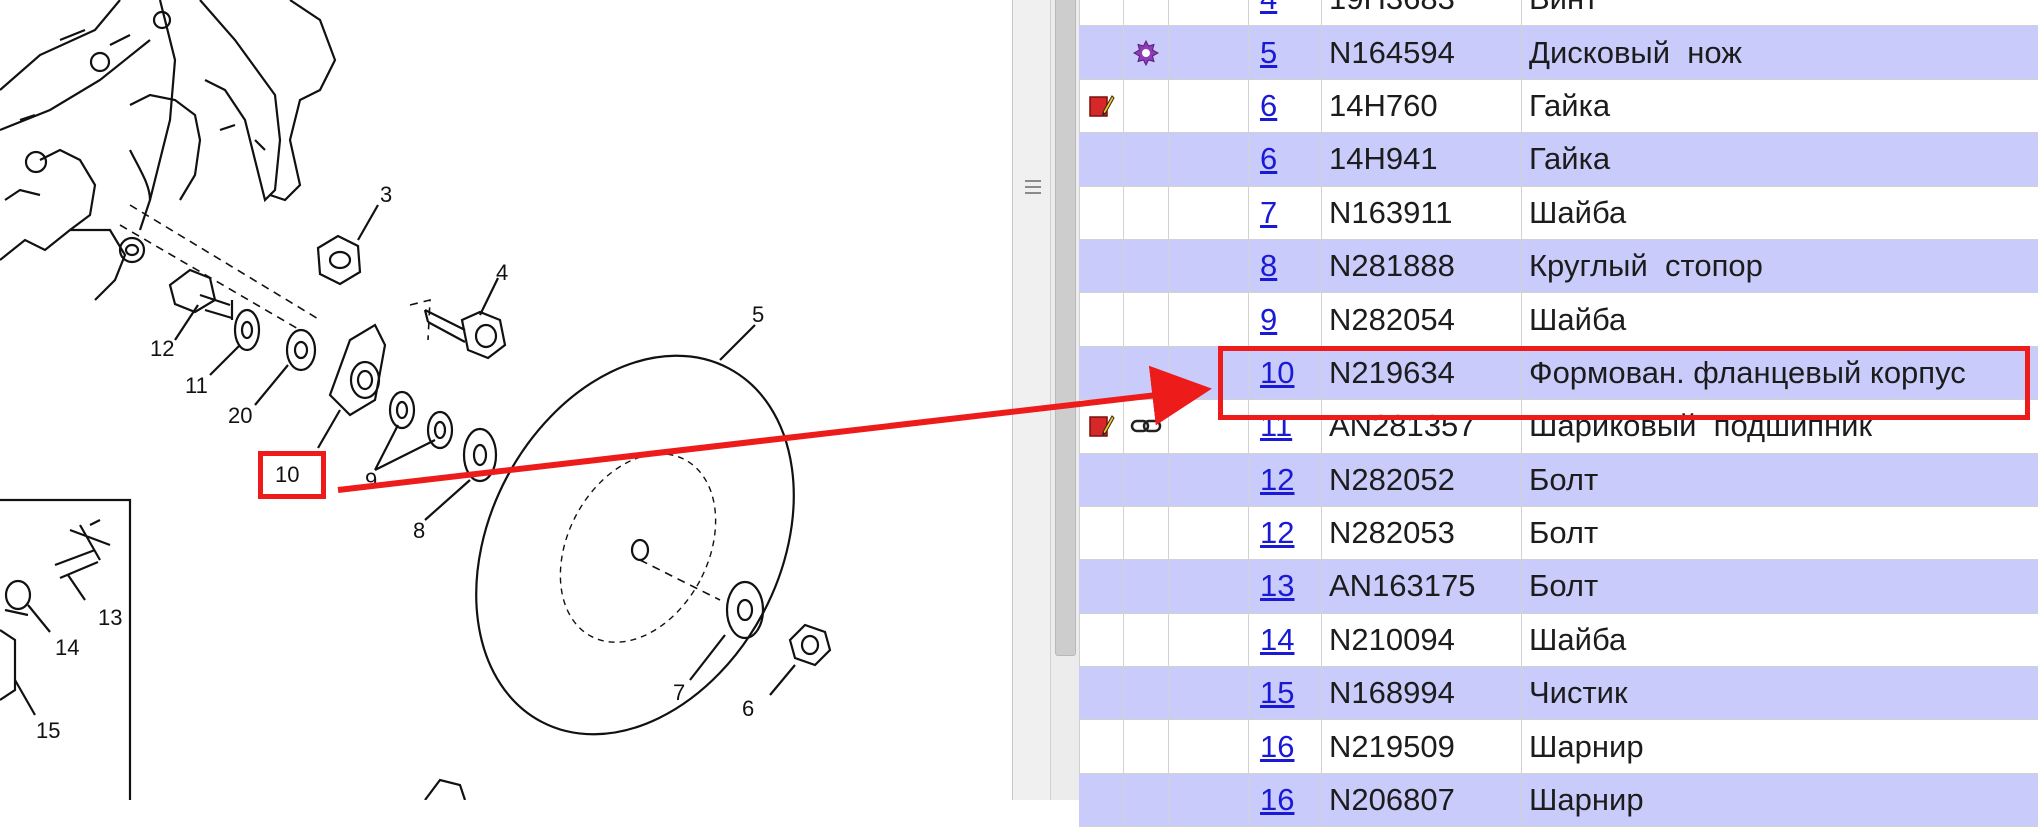 This screenshot has height=827, width=2038. What do you see at coordinates (1277, 640) in the screenshot?
I see `ref-link: 14` at bounding box center [1277, 640].